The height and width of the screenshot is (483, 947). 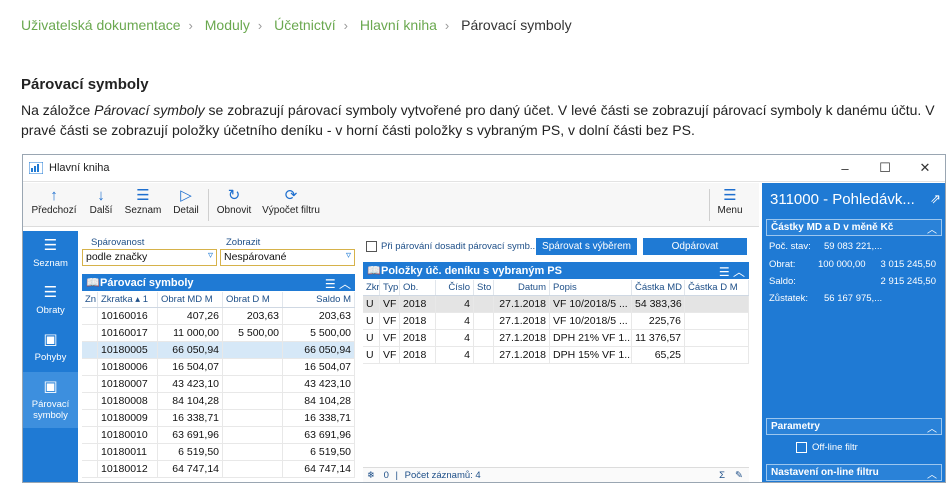 What do you see at coordinates (717, 287) in the screenshot?
I see `col-header: Částka D M` at bounding box center [717, 287].